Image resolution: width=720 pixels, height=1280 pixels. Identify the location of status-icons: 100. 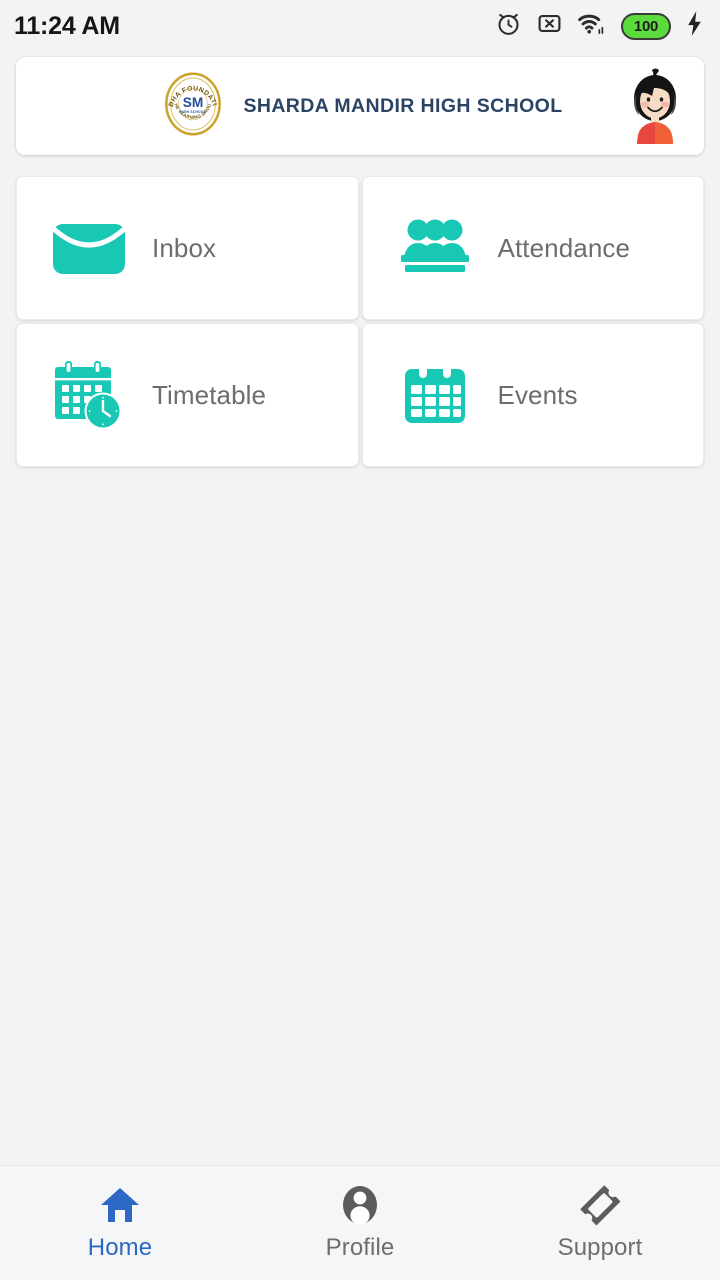
(599, 26).